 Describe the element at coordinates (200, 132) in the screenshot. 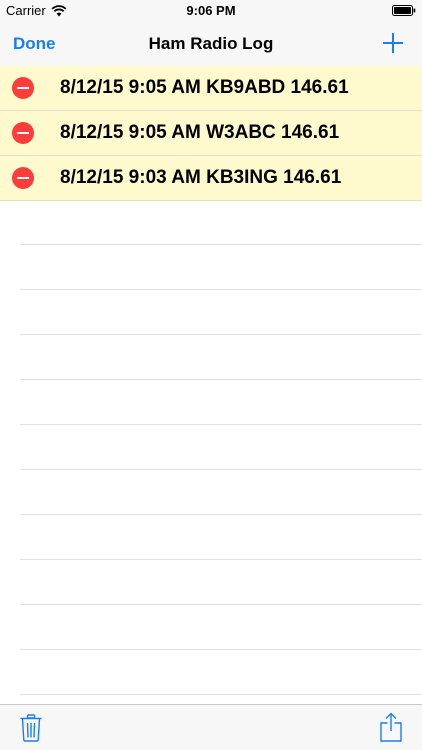

I see `log-entry-text: 8/12/15 9:05 AM W3ABC 146.61` at that location.